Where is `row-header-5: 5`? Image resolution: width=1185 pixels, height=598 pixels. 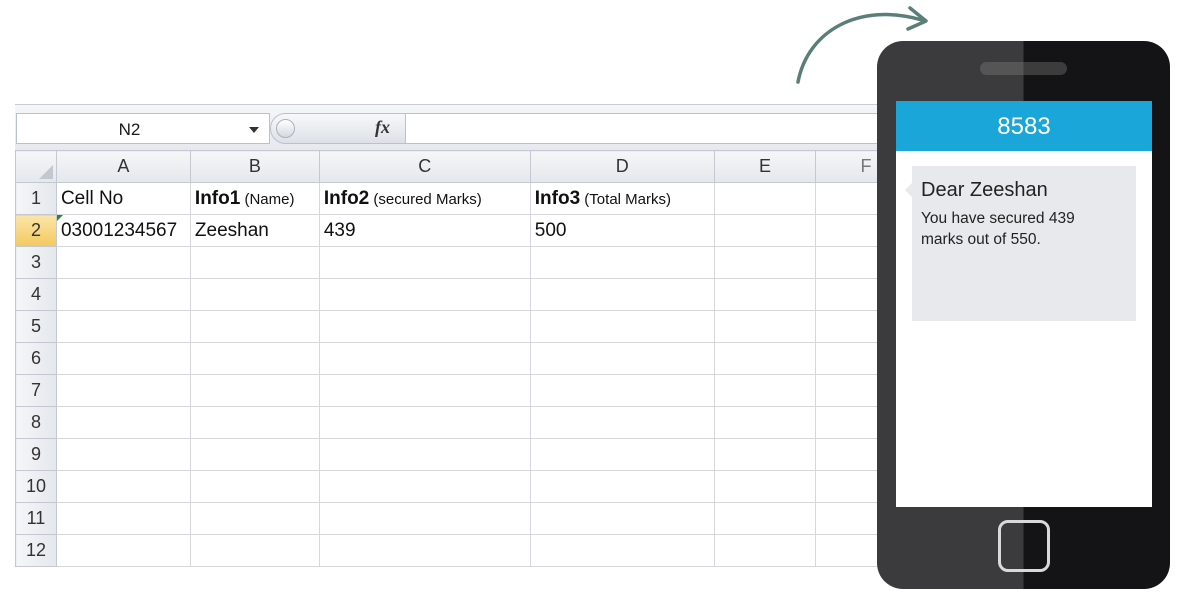 row-header-5: 5 is located at coordinates (36, 326).